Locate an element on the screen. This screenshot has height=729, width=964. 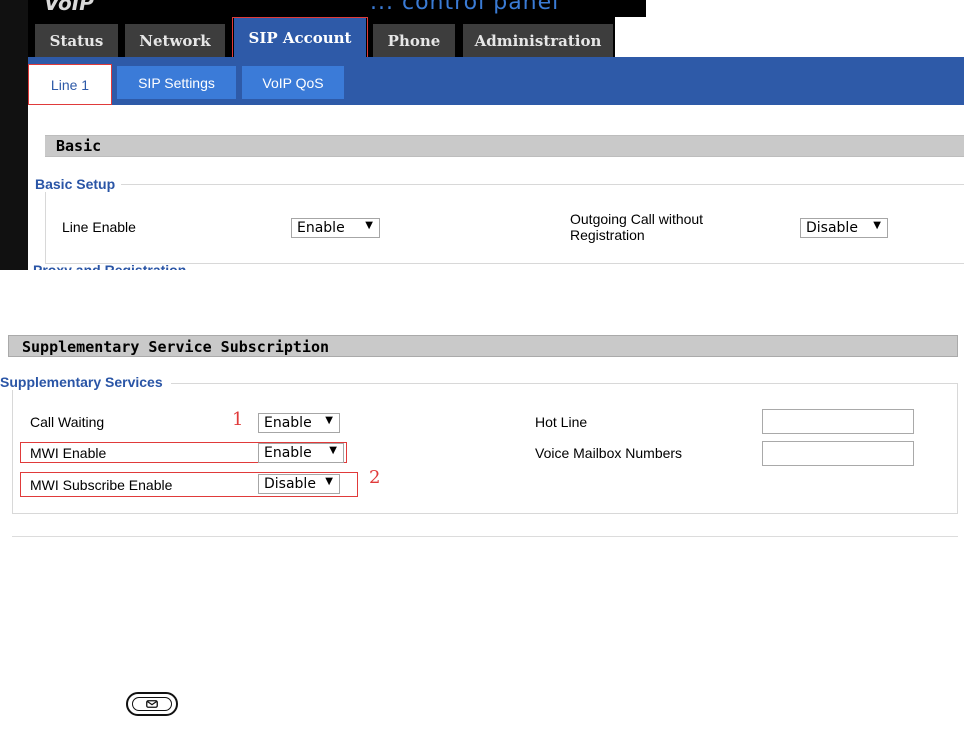
mwi-enable-label: MWI Enable is located at coordinates (68, 453).